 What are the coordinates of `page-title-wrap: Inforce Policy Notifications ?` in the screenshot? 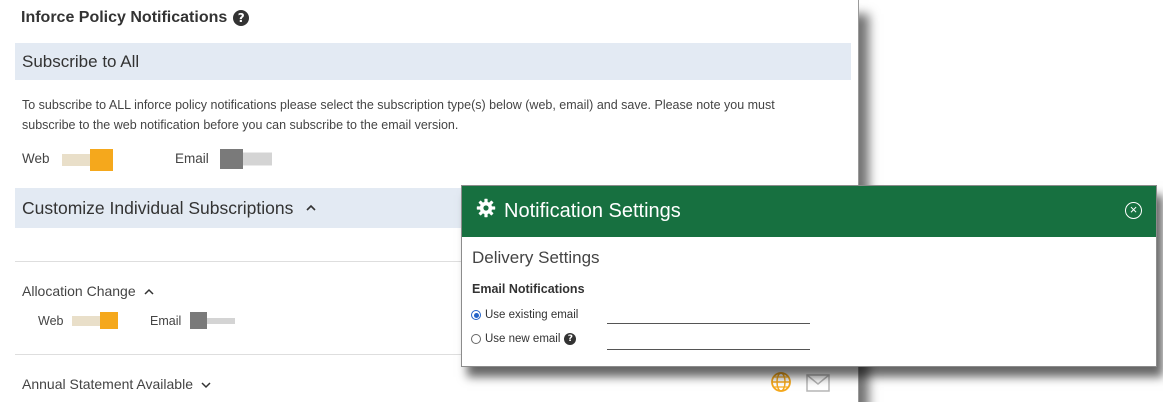 It's located at (135, 18).